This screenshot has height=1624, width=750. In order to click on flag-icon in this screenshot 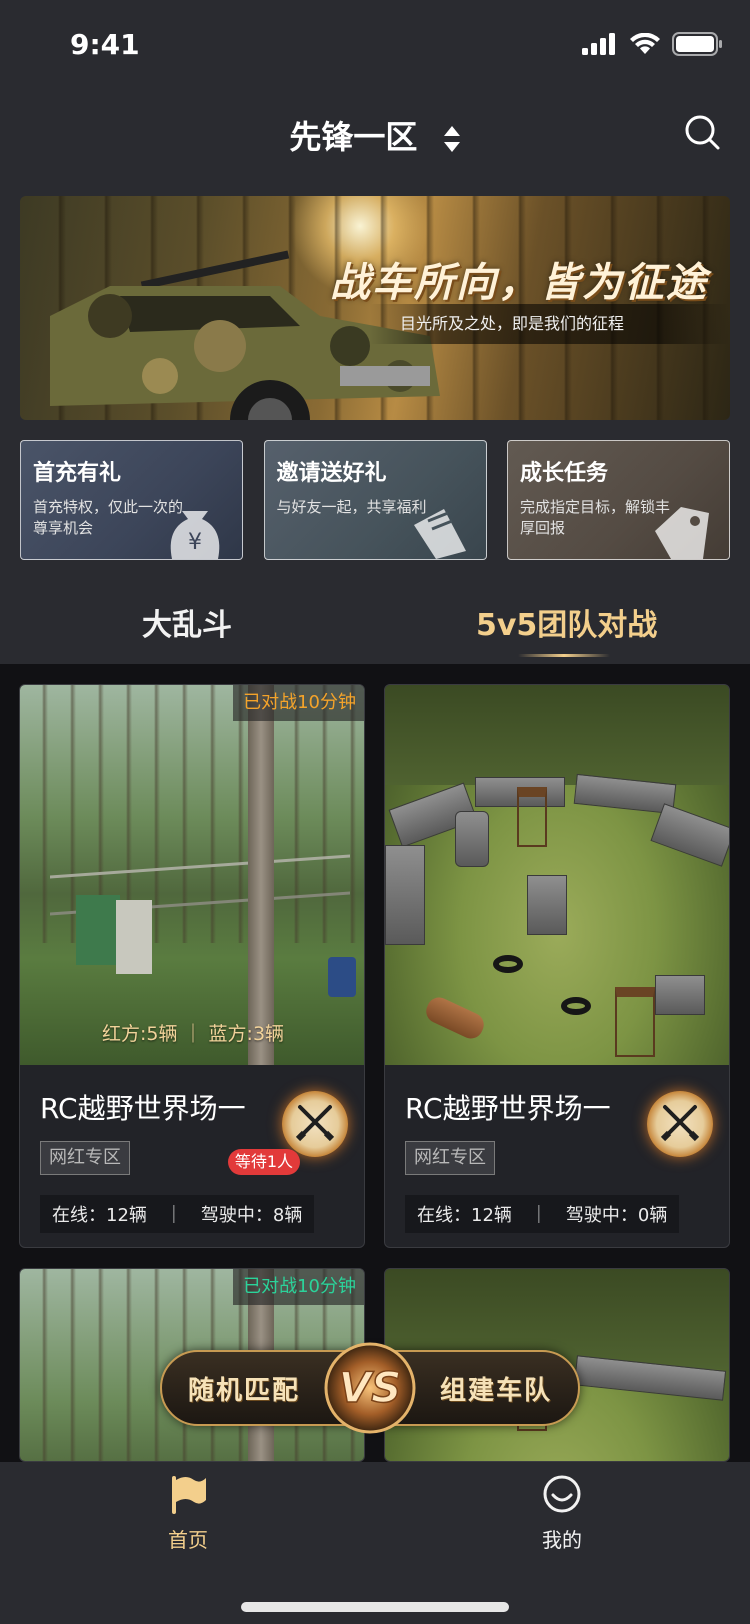, I will do `click(189, 1495)`.